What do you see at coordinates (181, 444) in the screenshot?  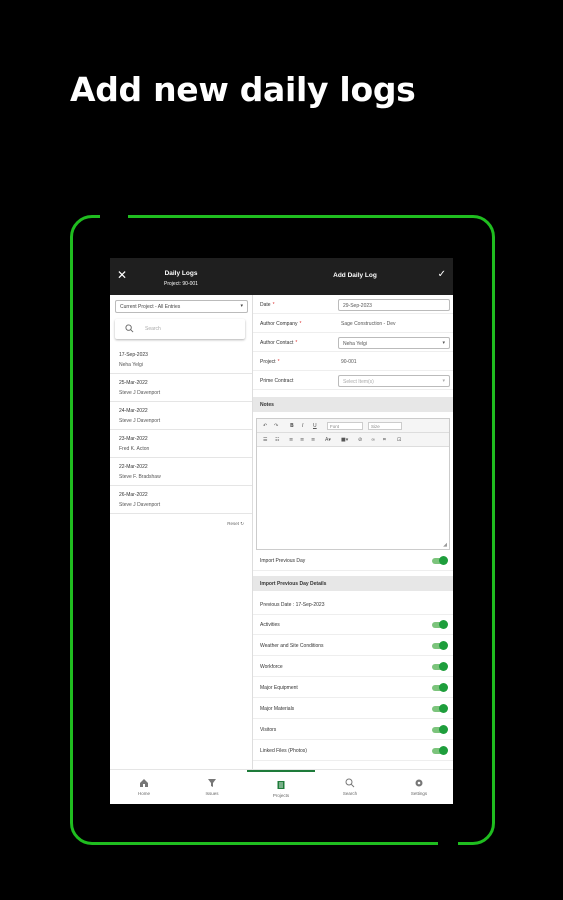 I see `list-item: 23-Mar-2022 Fred K. Acton` at bounding box center [181, 444].